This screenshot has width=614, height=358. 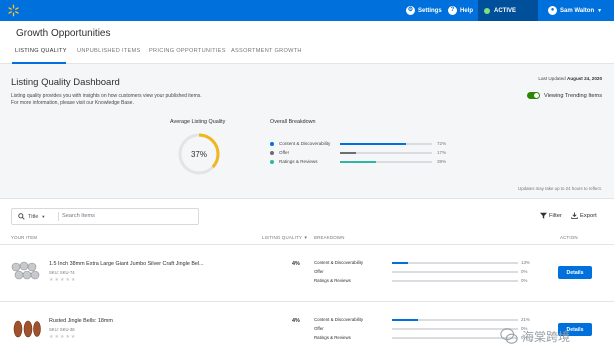 What do you see at coordinates (266, 51) in the screenshot?
I see `tab-assortment-growth: ASSORTMENT GROWTH` at bounding box center [266, 51].